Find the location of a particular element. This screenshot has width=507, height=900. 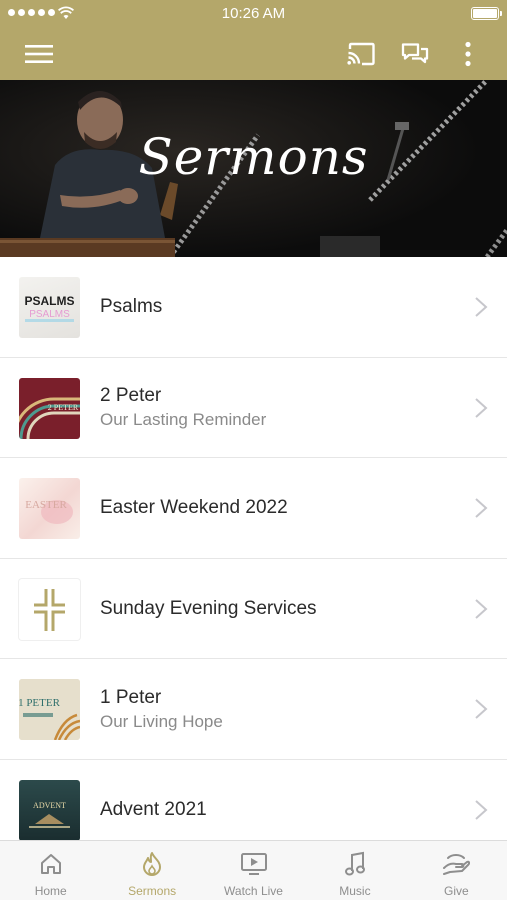

series-subtitle: Our Lasting Reminder is located at coordinates (183, 419).